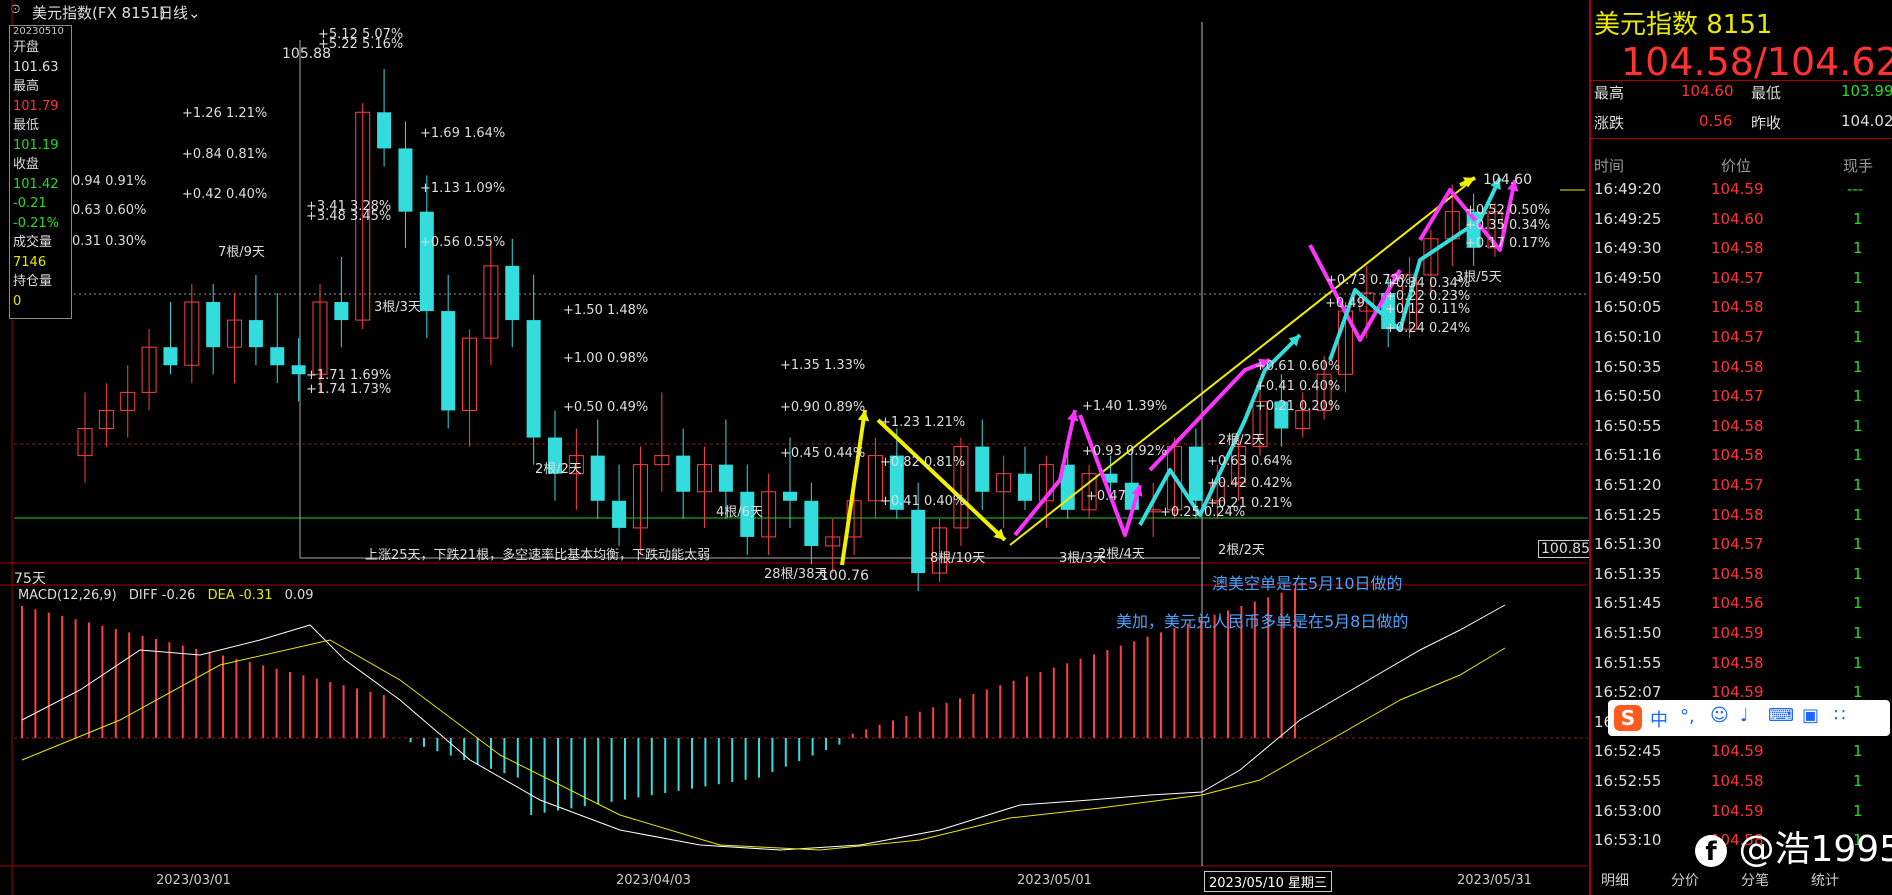 This screenshot has height=895, width=1892. Describe the element at coordinates (1628, 396) in the screenshot. I see `tick-time: 16:50:50` at that location.